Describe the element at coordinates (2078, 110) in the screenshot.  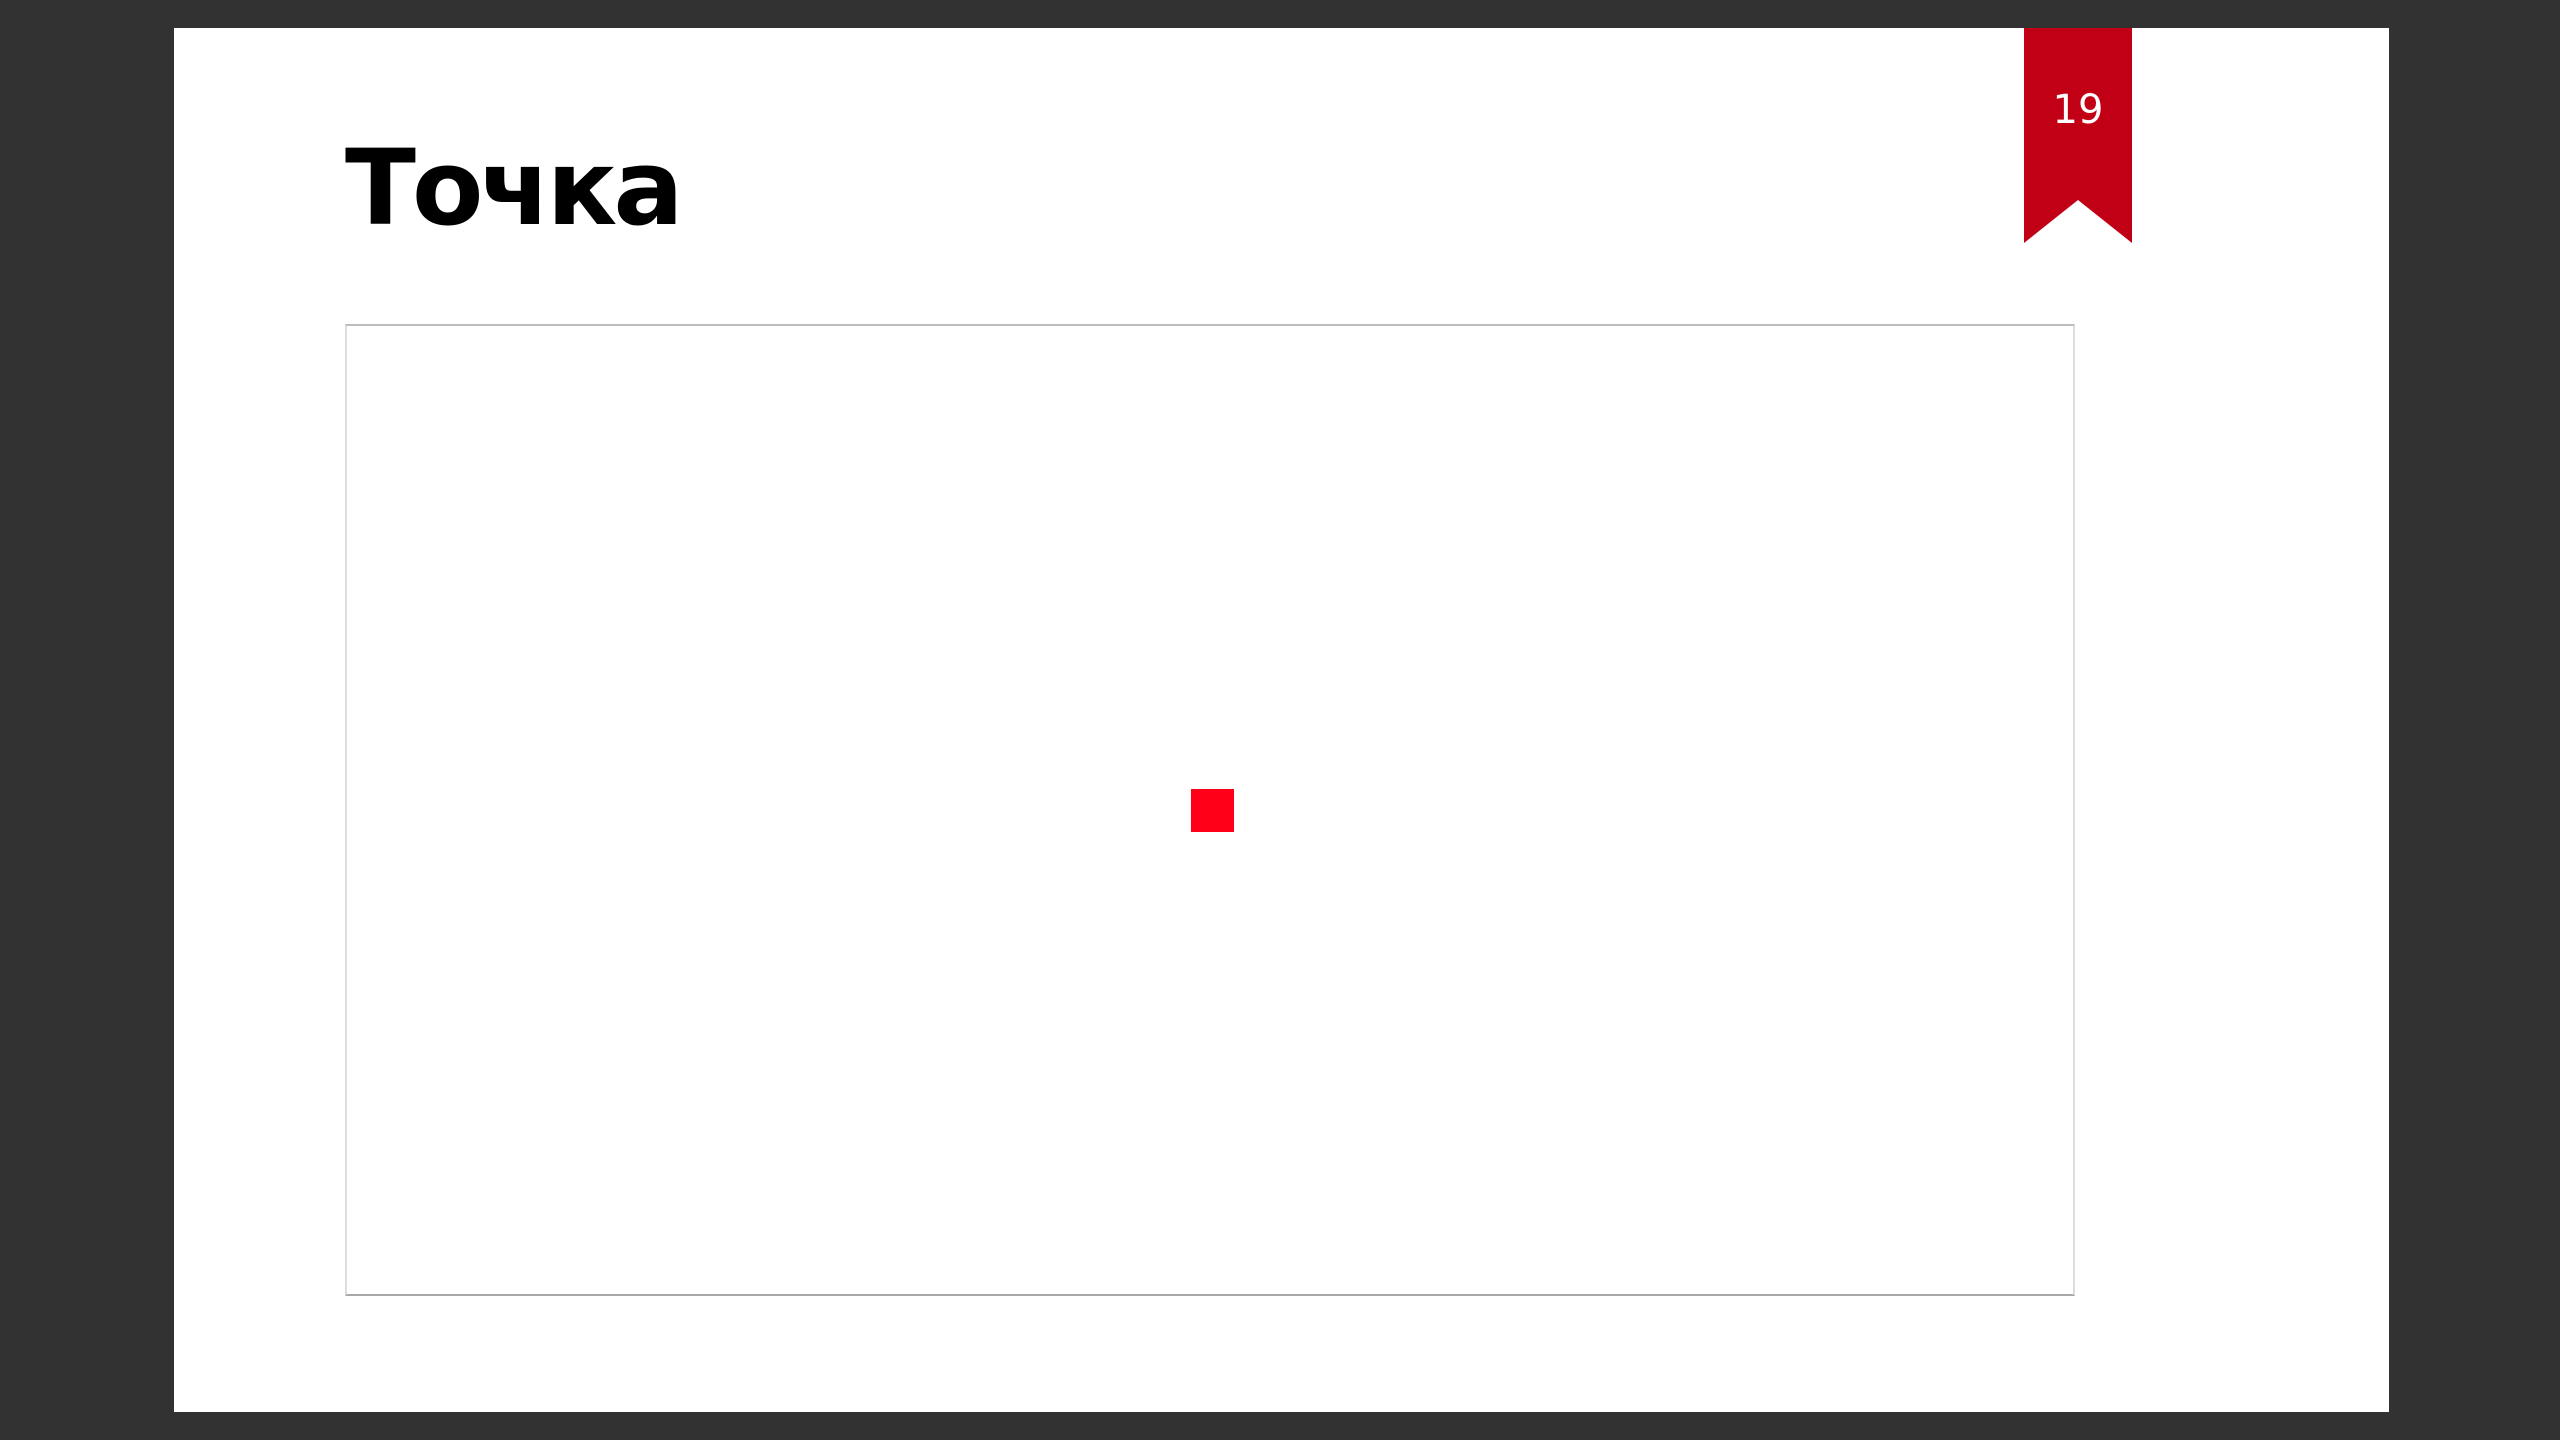
I see `page-number: 19` at that location.